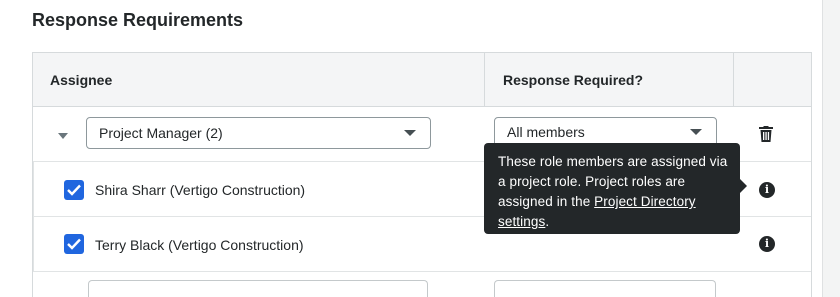  Describe the element at coordinates (200, 190) in the screenshot. I see `member-name: Shira Sharr (Vertigo Construction)` at that location.